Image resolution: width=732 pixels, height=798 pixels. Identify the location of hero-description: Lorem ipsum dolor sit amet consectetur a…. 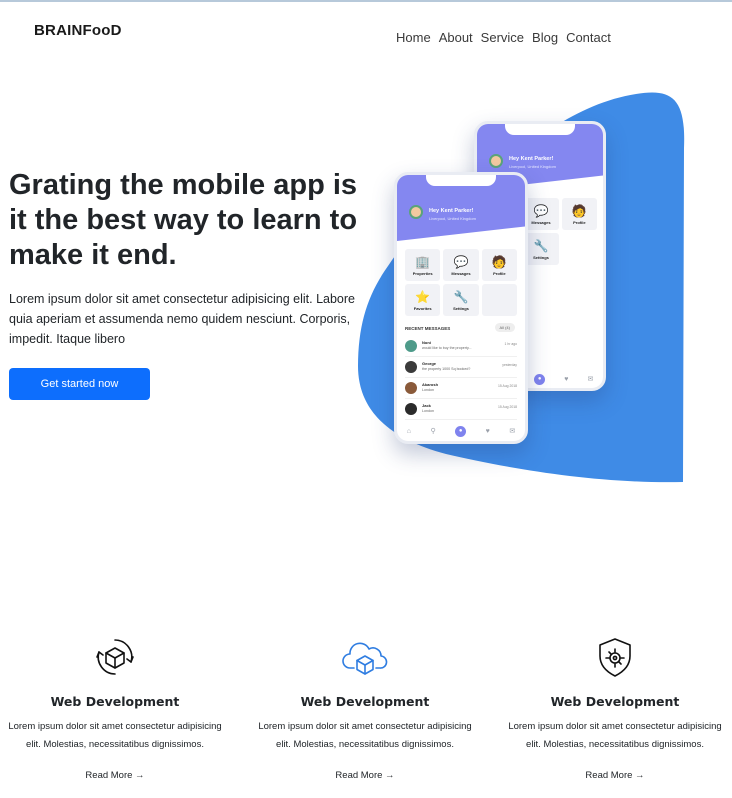
(182, 319).